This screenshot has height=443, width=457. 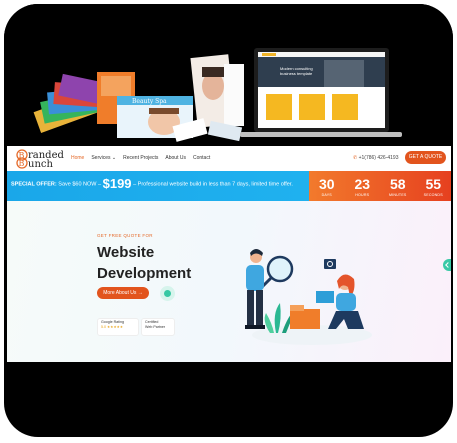 What do you see at coordinates (201, 158) in the screenshot?
I see `nav-item-contact: Contact` at bounding box center [201, 158].